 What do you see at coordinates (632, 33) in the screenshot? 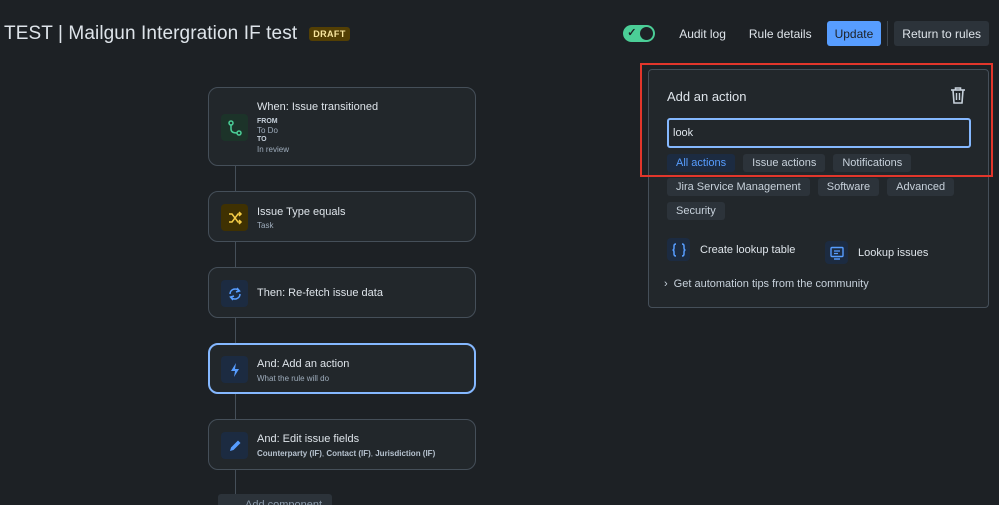
I see `check-icon: ✓` at bounding box center [632, 33].